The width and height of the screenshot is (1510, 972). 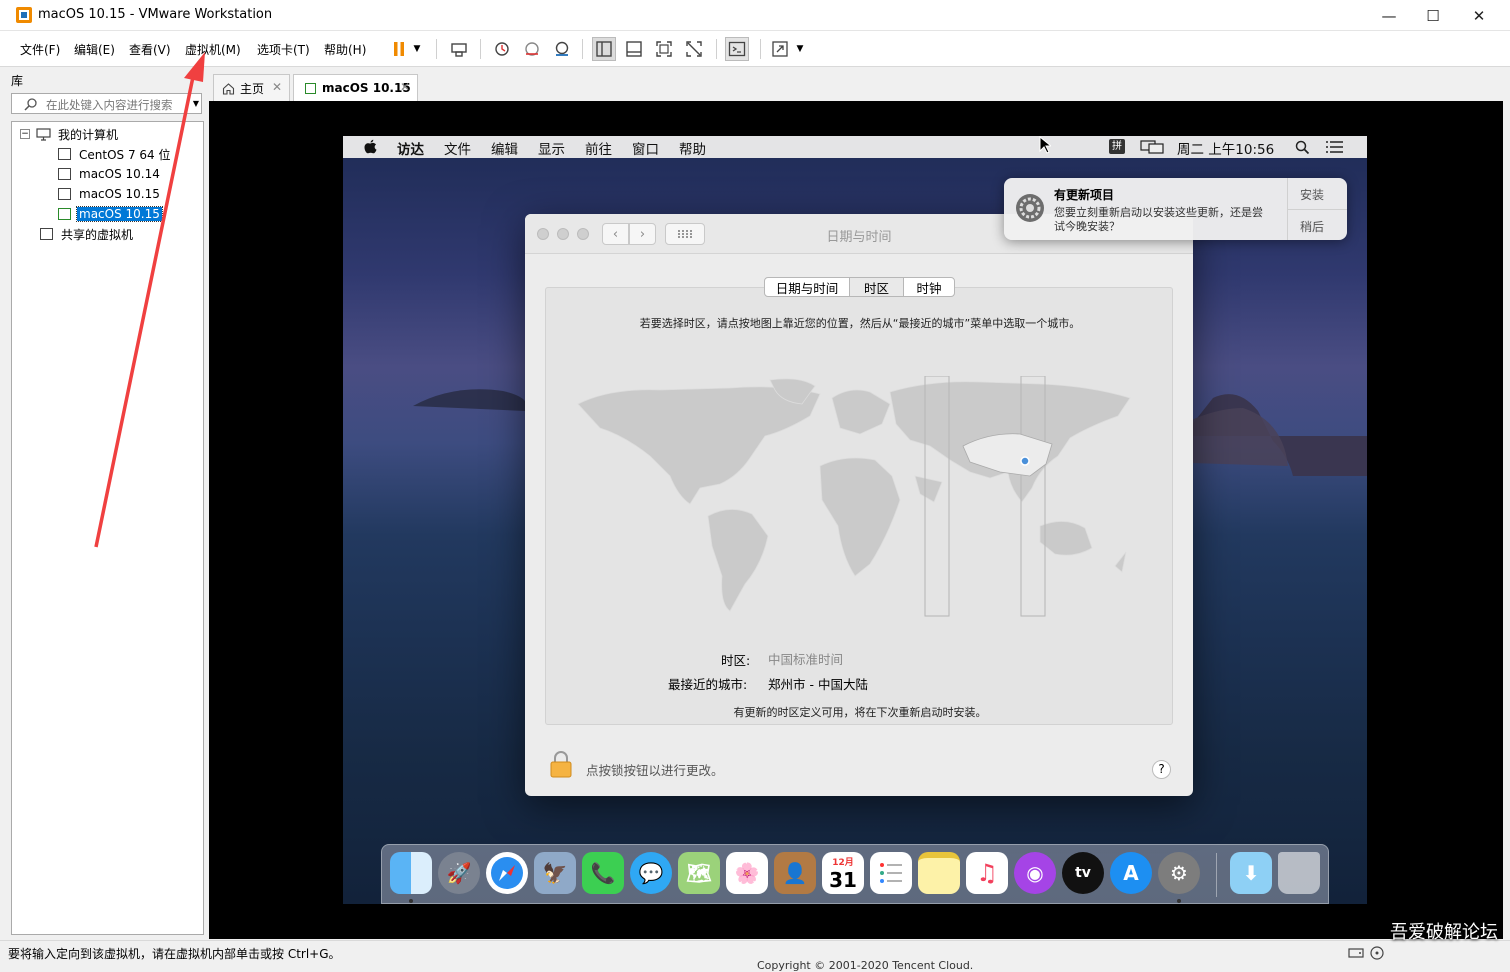 I want to click on tab-home: 主页 ✕, so click(x=251, y=87).